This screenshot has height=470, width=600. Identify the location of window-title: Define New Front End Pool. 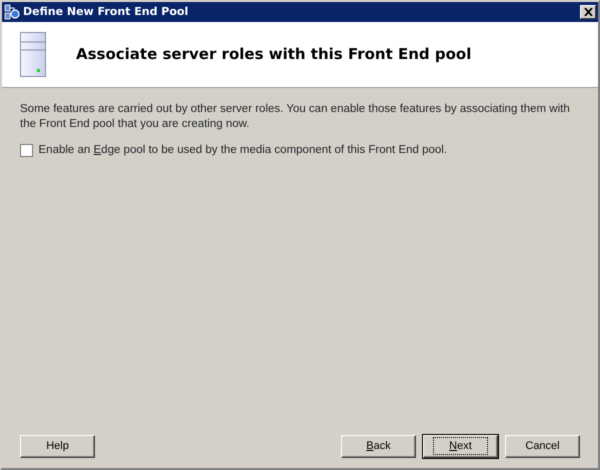
(105, 12).